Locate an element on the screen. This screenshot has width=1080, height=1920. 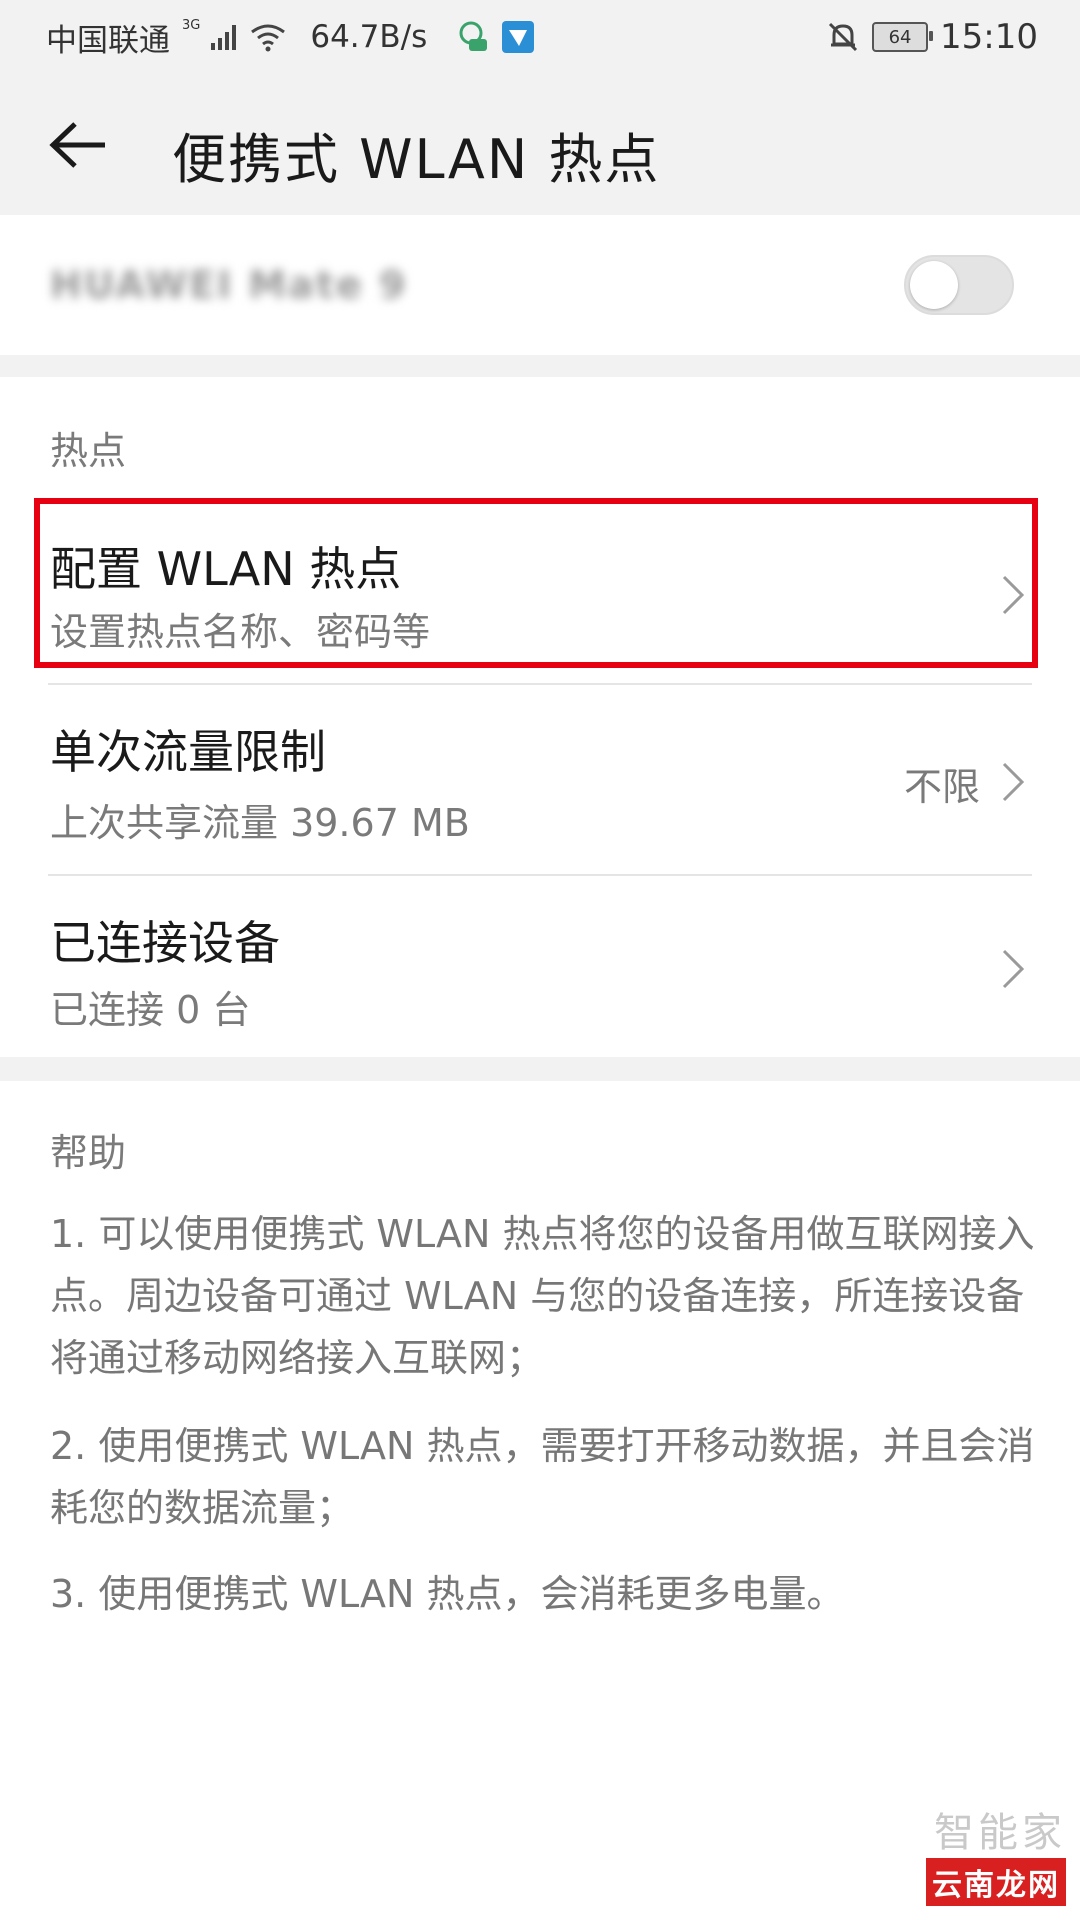
battery-icon: 64 is located at coordinates (903, 37).